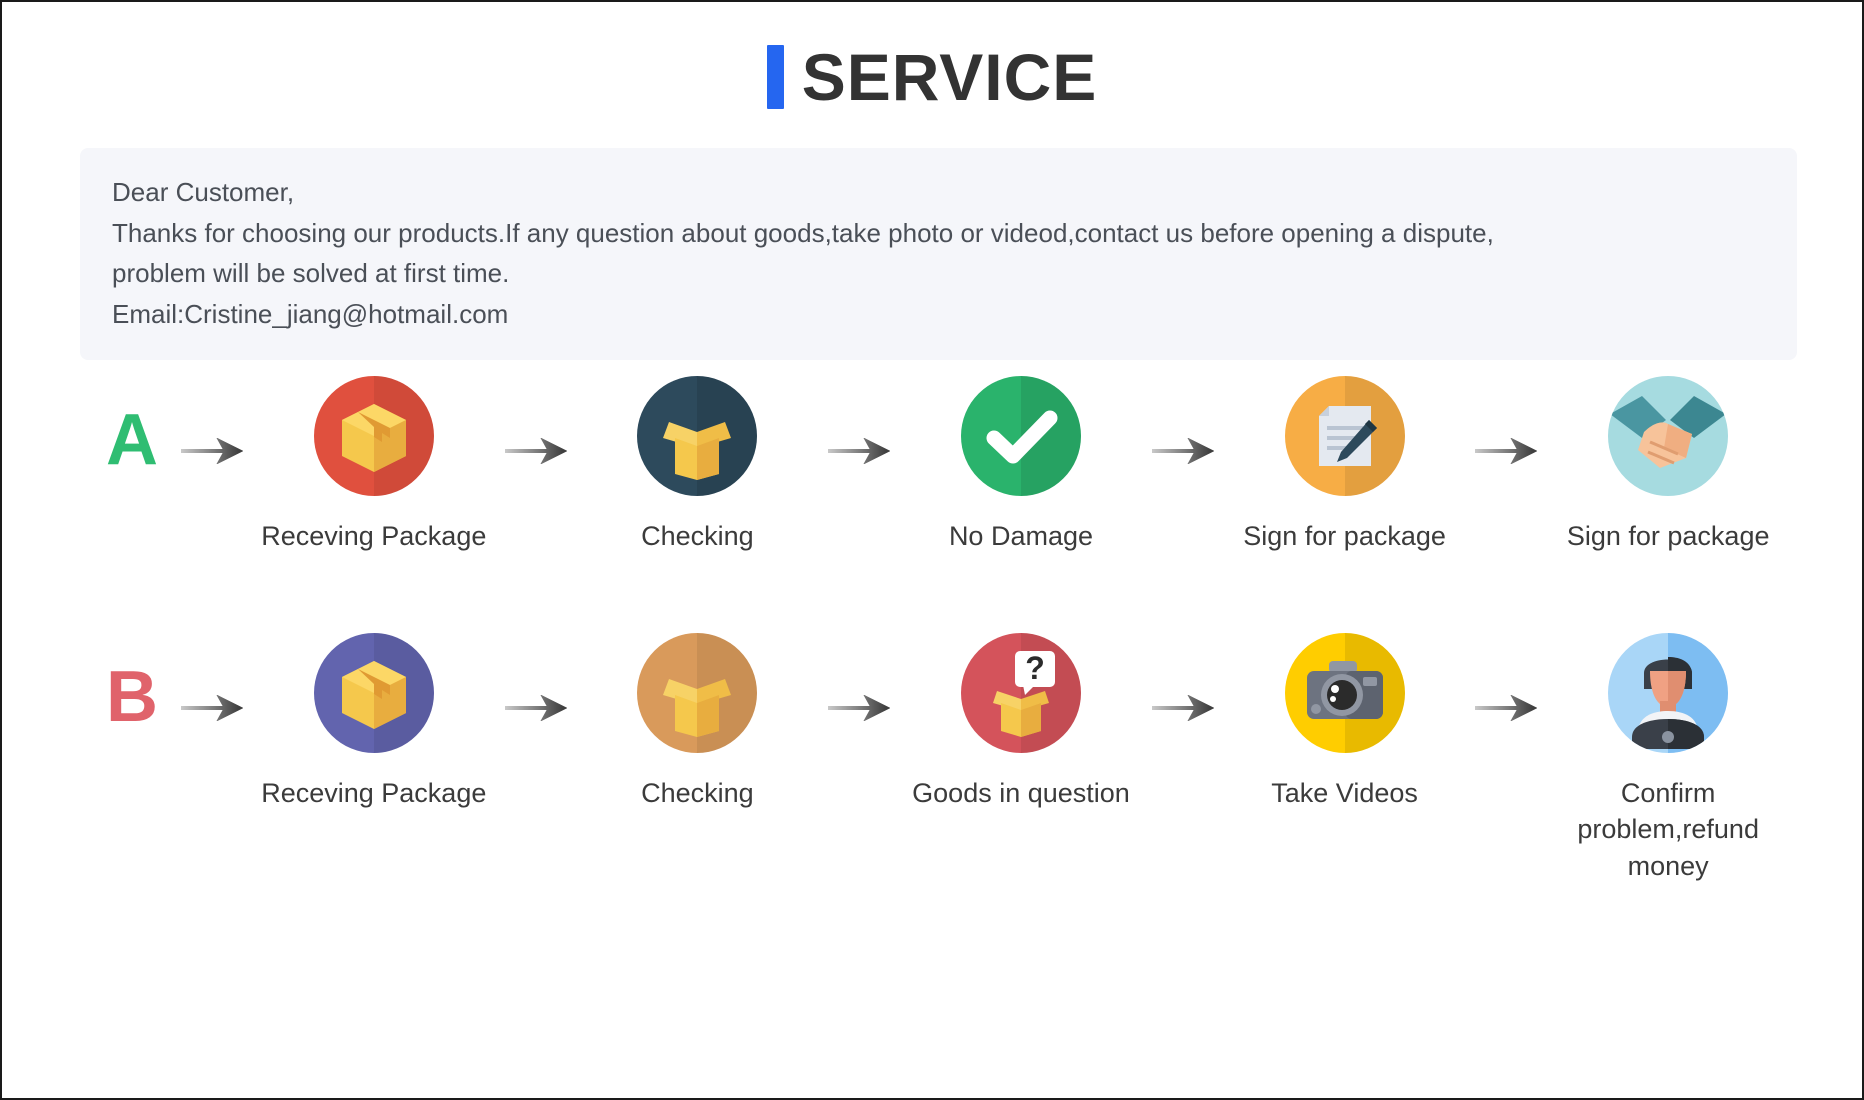  I want to click on step-b-5: Confirm problem,refund money, so click(1668, 758).